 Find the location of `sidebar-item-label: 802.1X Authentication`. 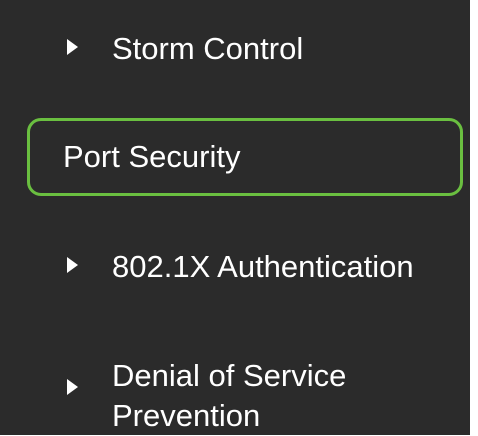

sidebar-item-label: 802.1X Authentication is located at coordinates (263, 266).